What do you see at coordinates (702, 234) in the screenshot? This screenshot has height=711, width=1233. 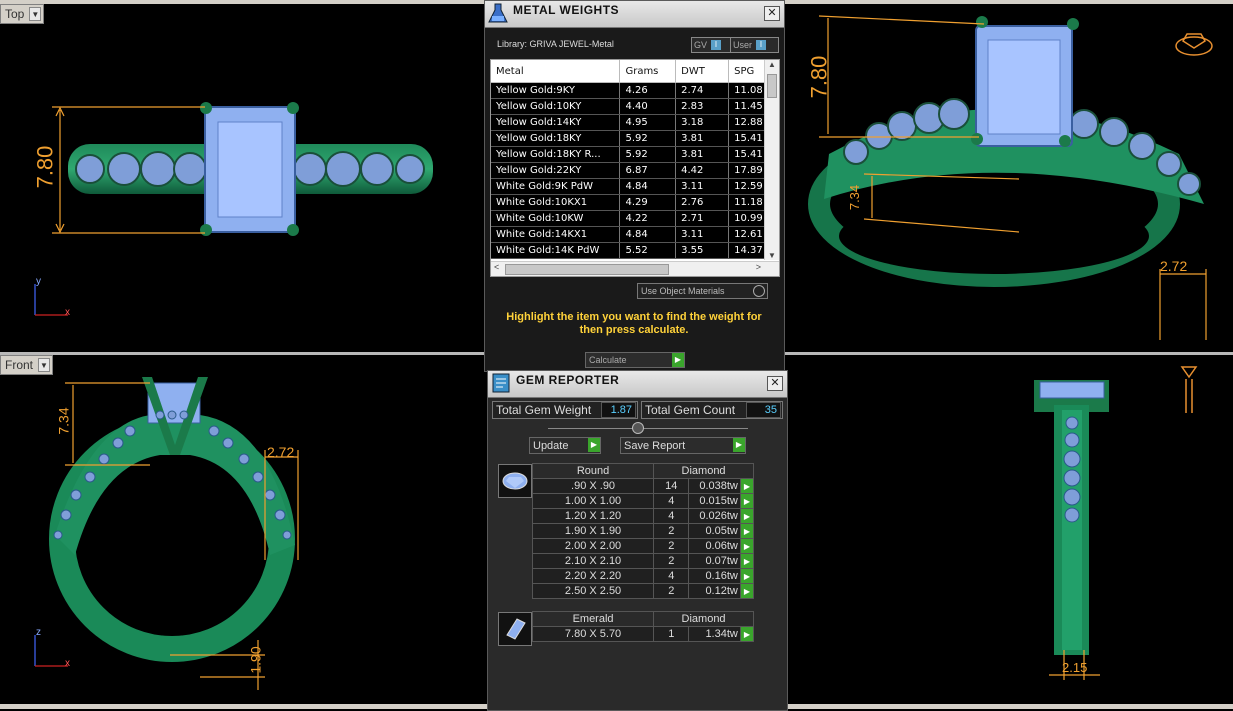 I see `table-cell: 3.11` at bounding box center [702, 234].